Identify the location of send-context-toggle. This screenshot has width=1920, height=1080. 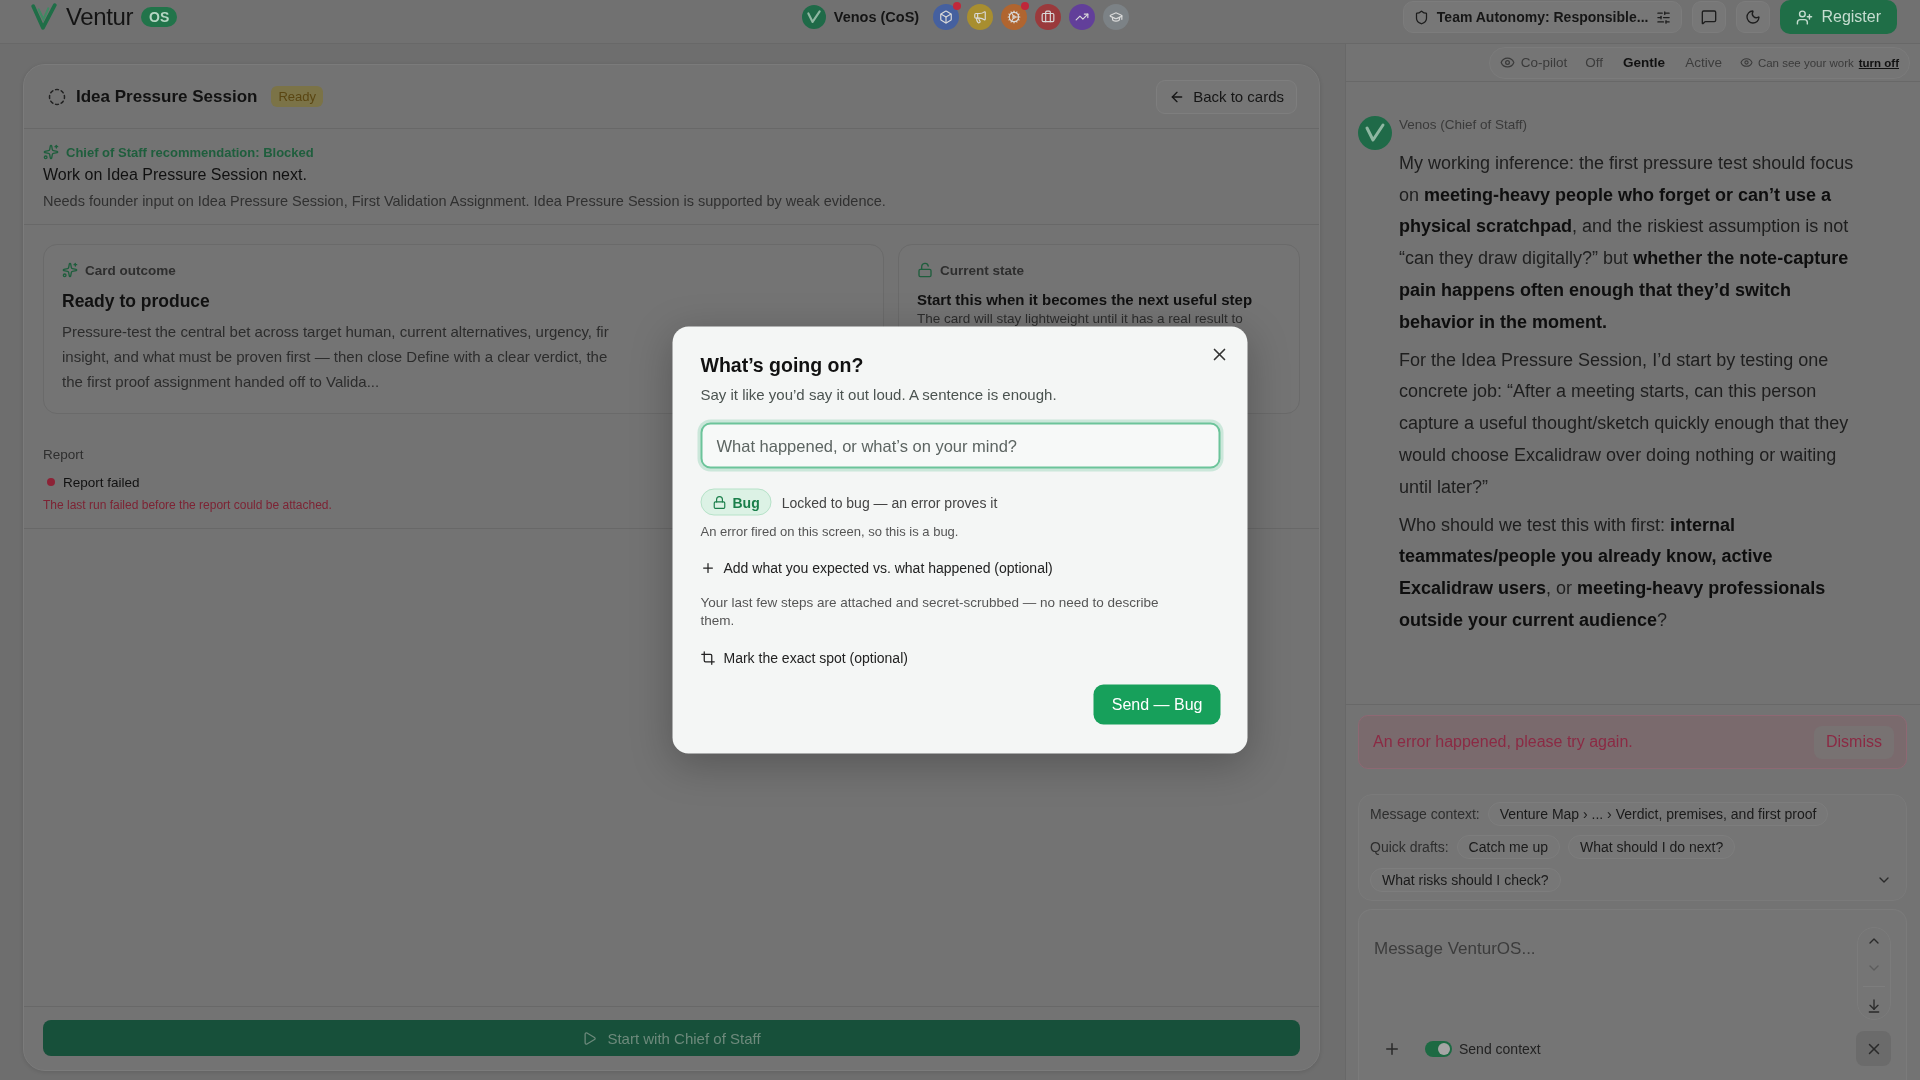
(1438, 1048).